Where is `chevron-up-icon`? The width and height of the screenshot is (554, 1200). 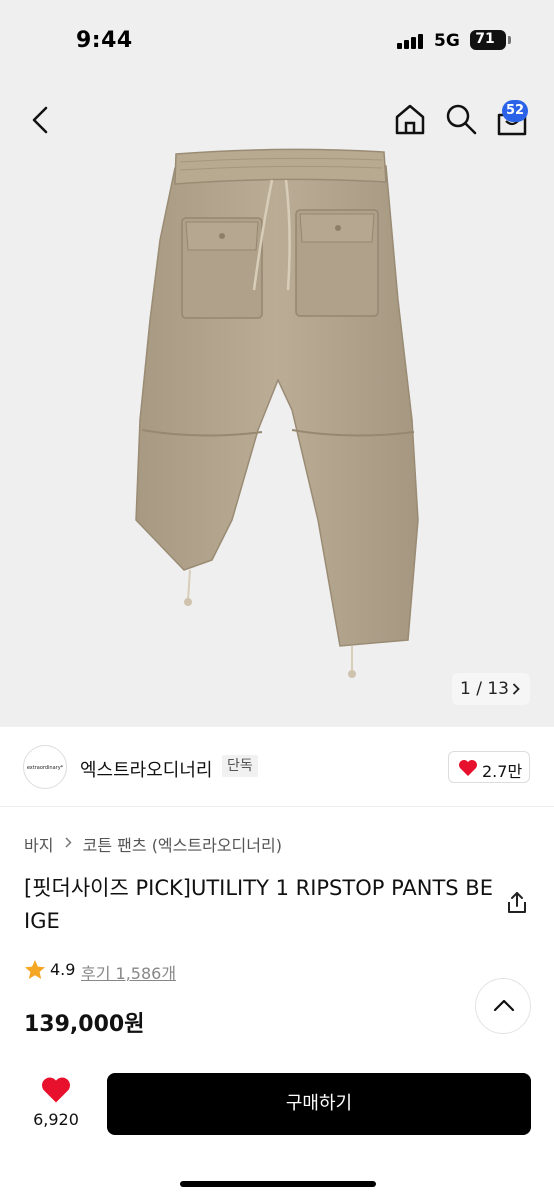 chevron-up-icon is located at coordinates (504, 1005).